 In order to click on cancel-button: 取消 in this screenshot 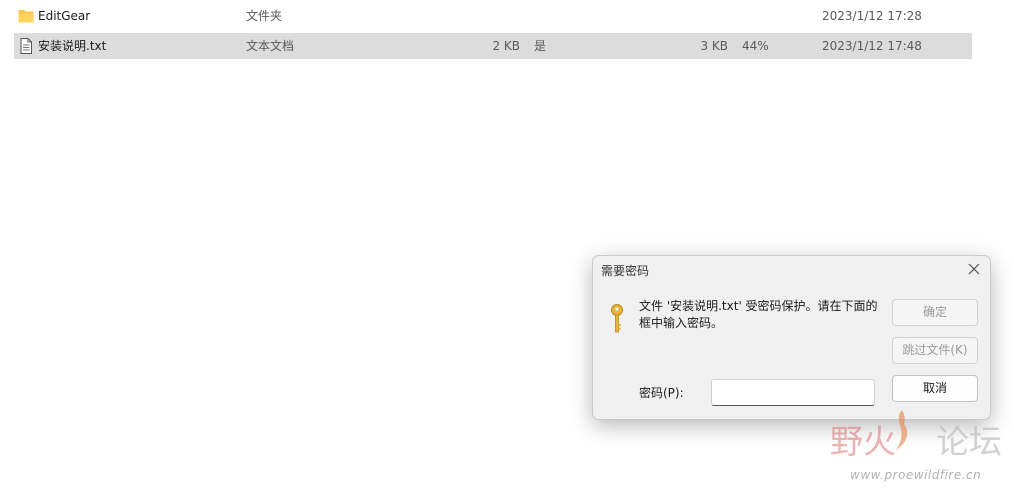, I will do `click(935, 388)`.